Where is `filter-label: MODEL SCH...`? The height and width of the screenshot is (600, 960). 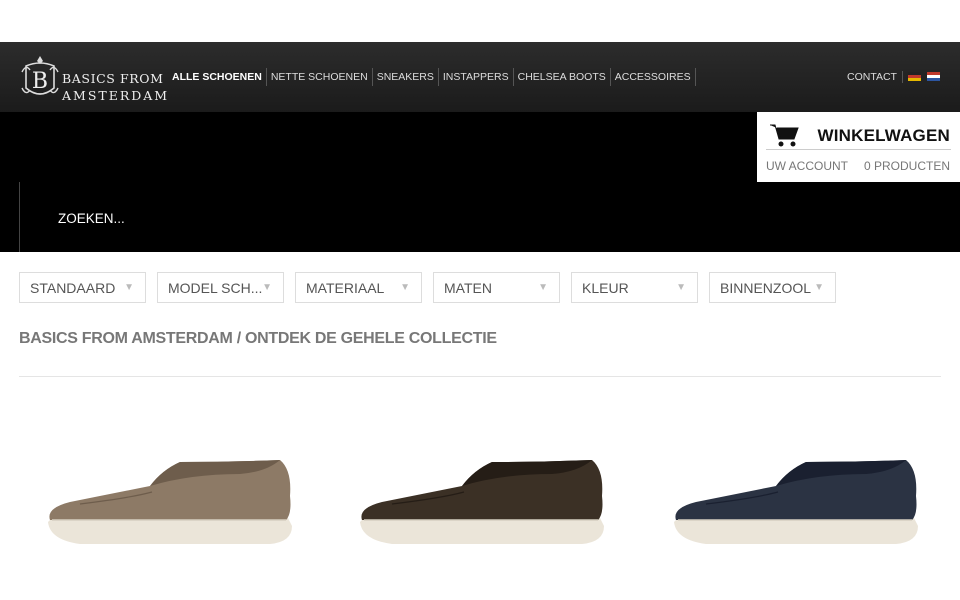 filter-label: MODEL SCH... is located at coordinates (215, 288).